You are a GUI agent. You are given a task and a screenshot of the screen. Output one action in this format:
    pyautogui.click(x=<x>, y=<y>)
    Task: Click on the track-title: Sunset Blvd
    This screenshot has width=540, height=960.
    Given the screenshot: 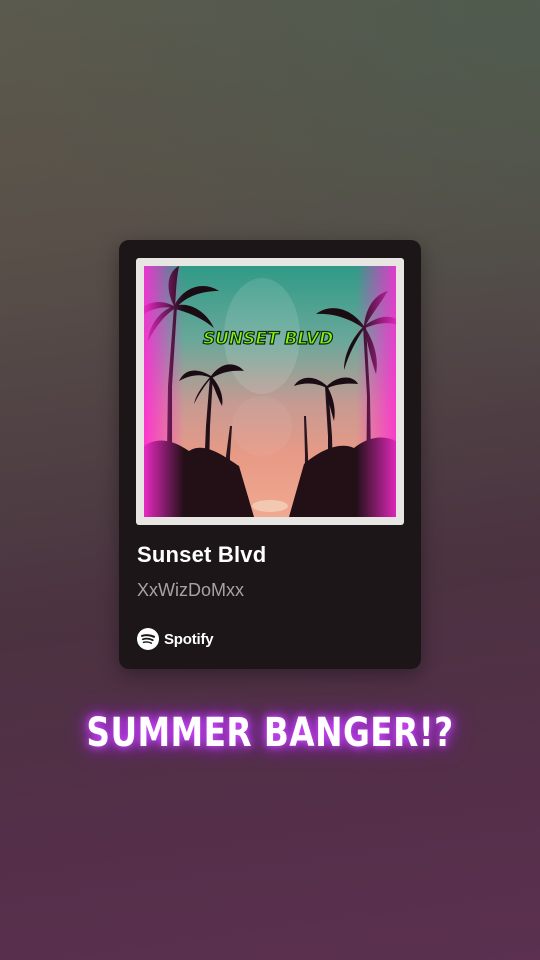 What is the action you would take?
    pyautogui.click(x=202, y=554)
    